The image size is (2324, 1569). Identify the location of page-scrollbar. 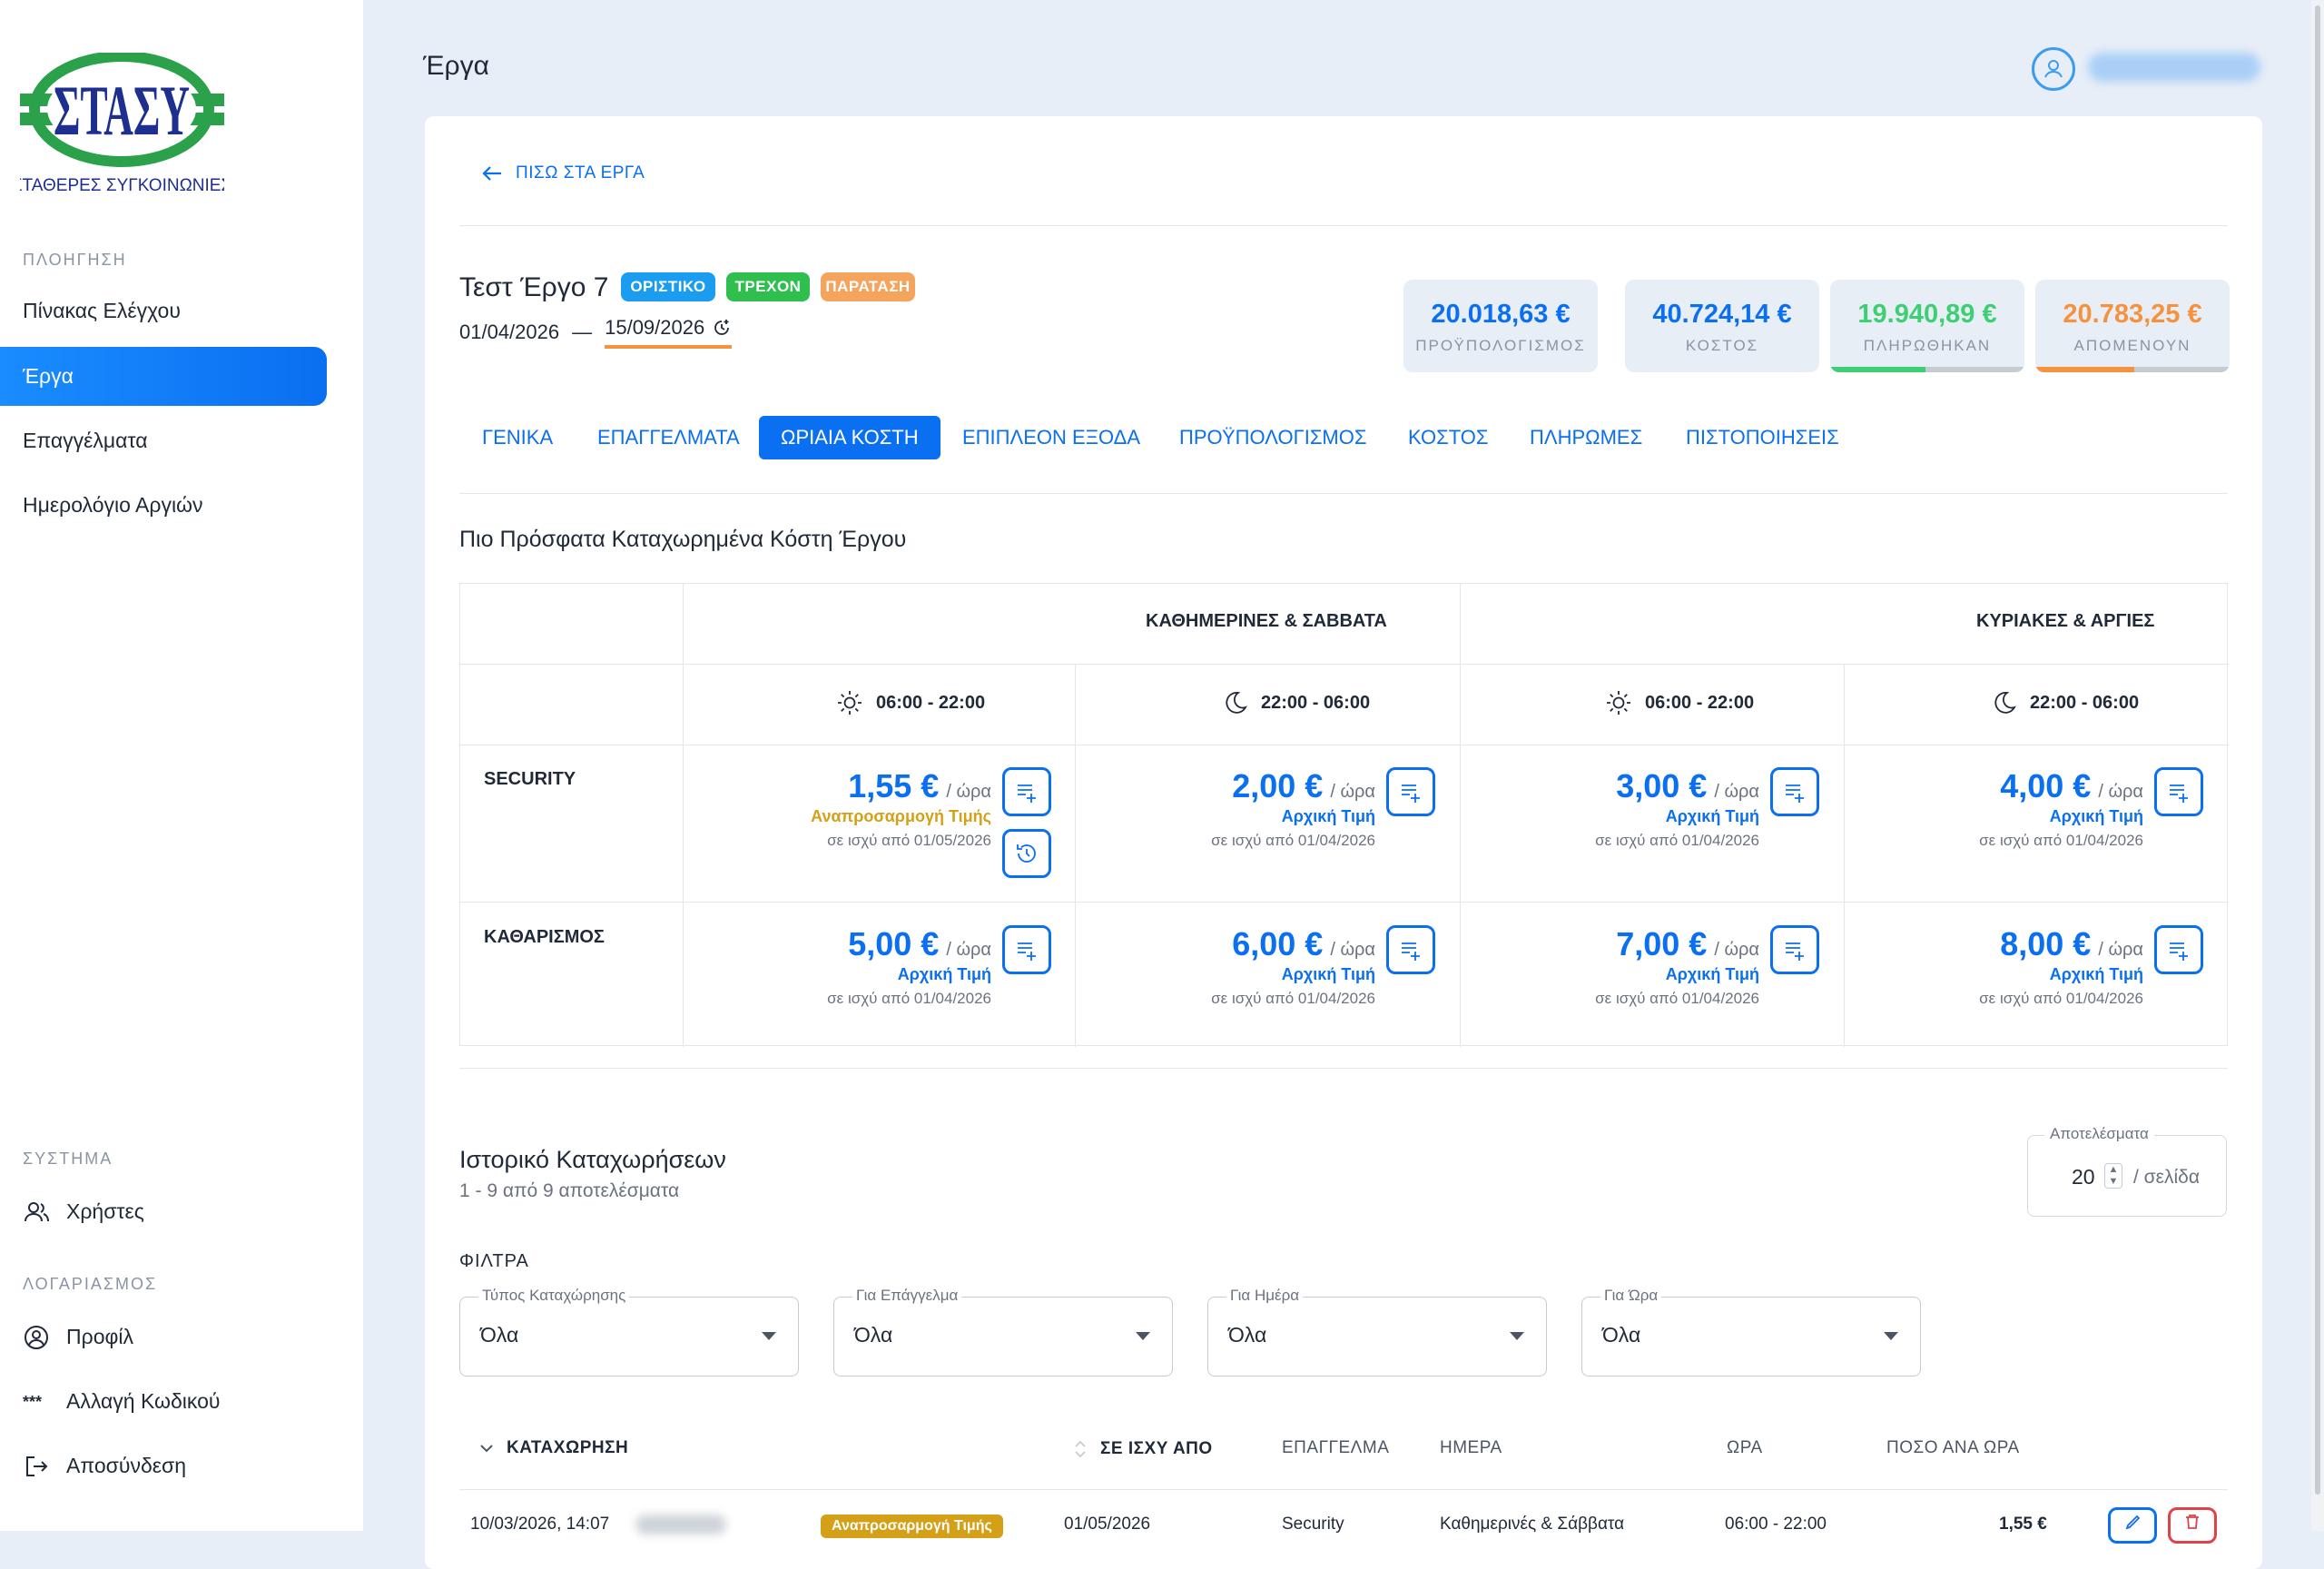
(2317, 765).